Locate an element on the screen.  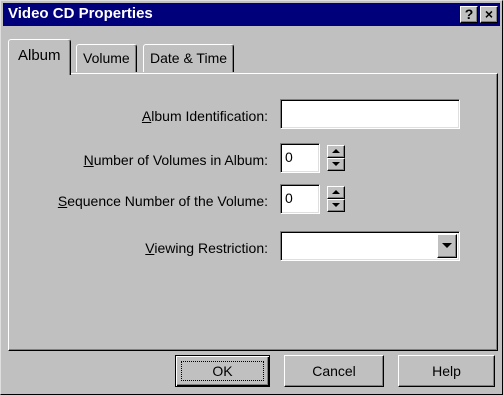
close-button: × is located at coordinates (489, 14).